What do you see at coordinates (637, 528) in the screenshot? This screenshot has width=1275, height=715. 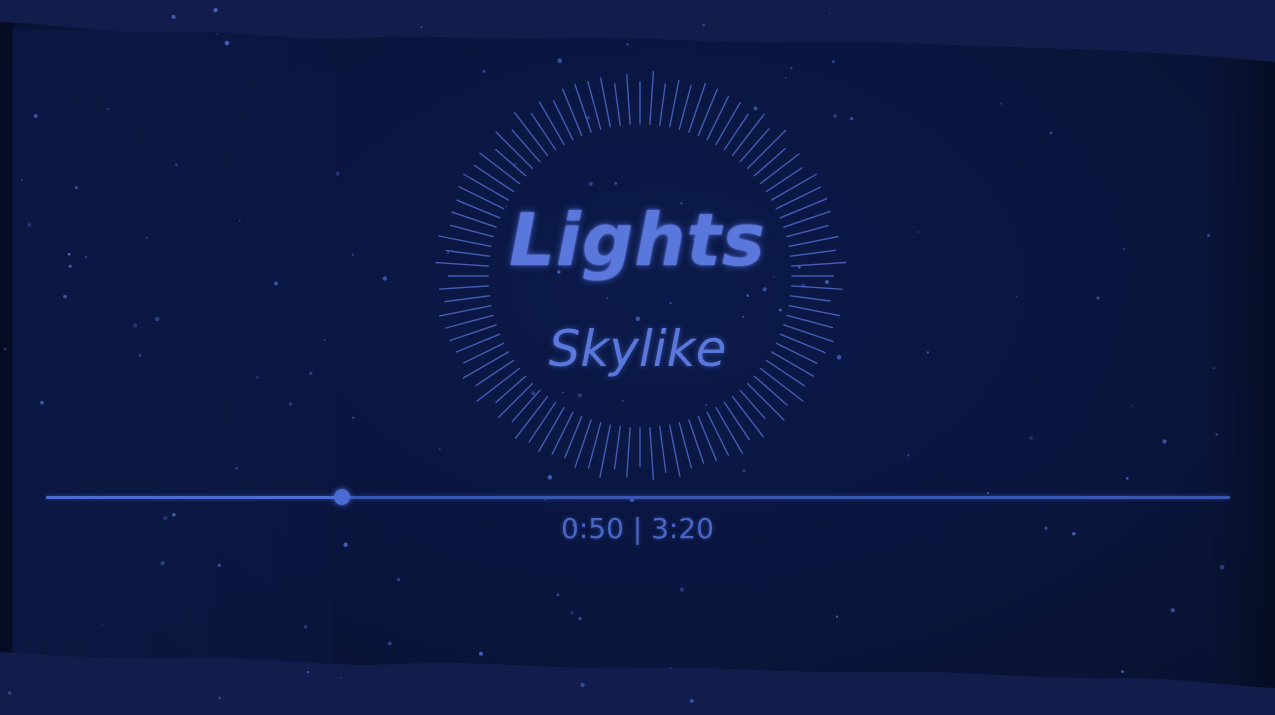 I see `time-display: 0:50 | 3:20` at bounding box center [637, 528].